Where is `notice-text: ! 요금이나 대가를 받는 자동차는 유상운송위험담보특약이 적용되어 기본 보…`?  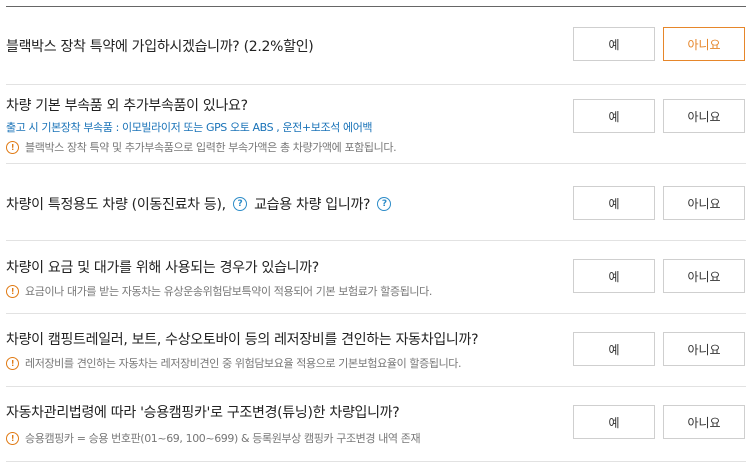
notice-text: ! 요금이나 대가를 받는 자동차는 유상운송위험담보특약이 적용되어 기본 보… is located at coordinates (219, 291).